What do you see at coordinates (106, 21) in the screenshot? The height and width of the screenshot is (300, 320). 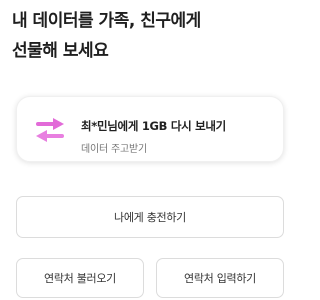 I see `page-title-line-1: 내 데이터를 가족, 친구에게` at bounding box center [106, 21].